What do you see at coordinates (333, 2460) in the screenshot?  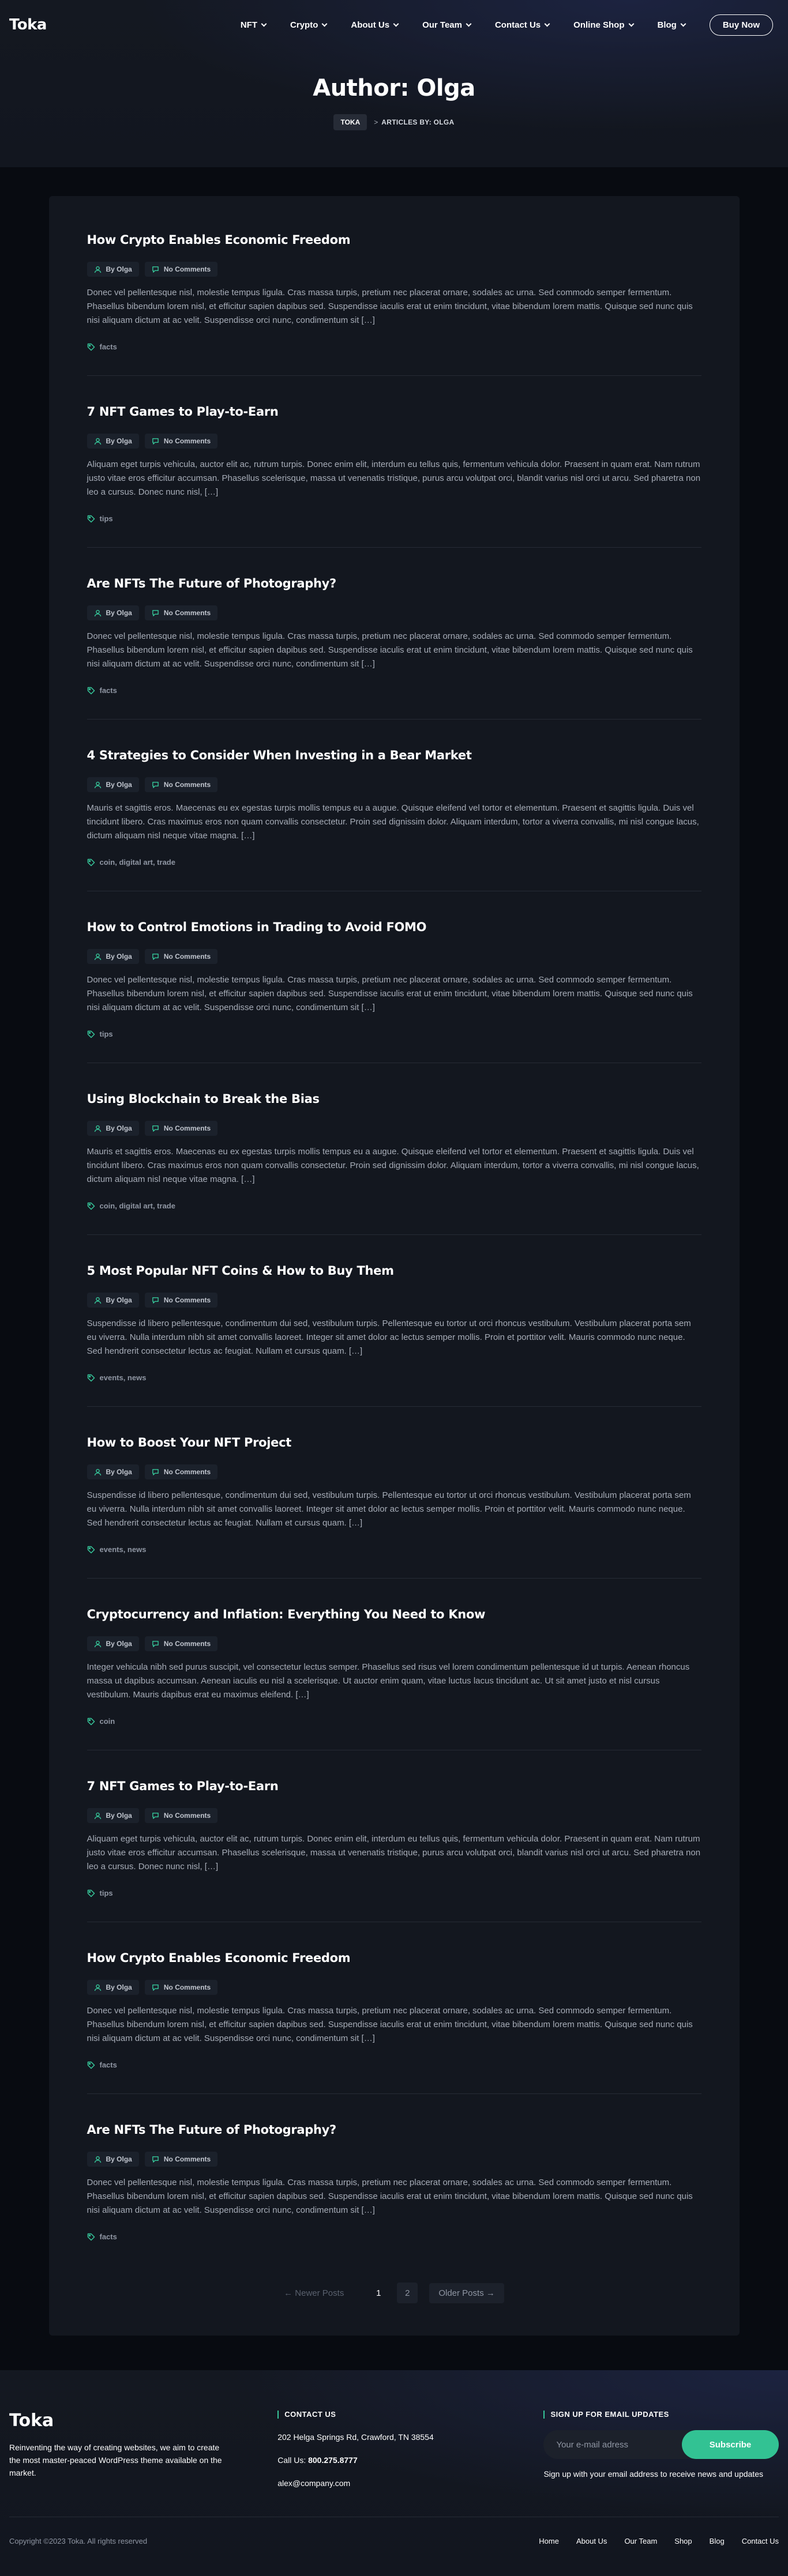 I see `footer-phone-number: 800.275.8777` at bounding box center [333, 2460].